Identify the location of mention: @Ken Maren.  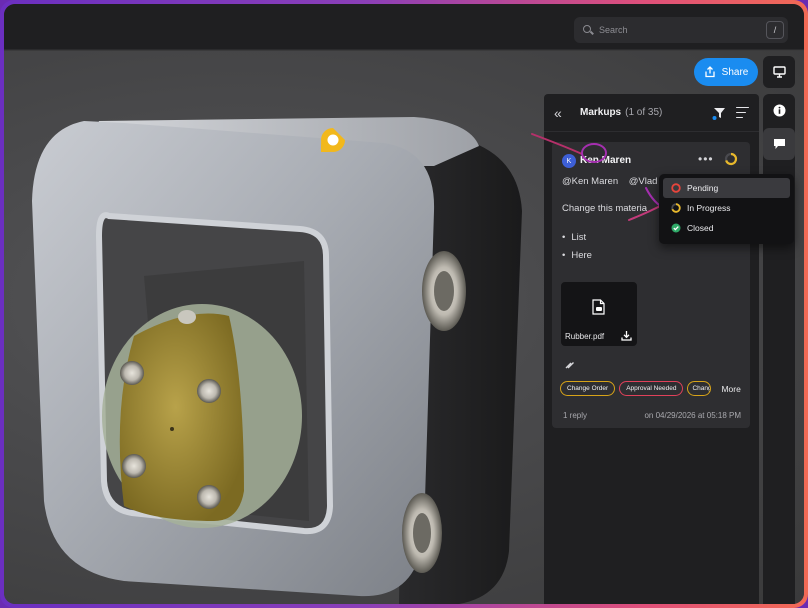
(590, 181).